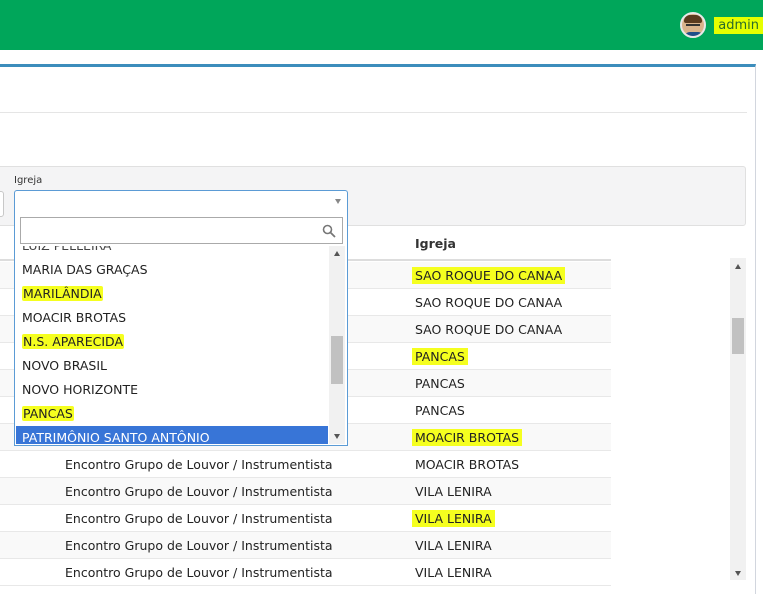 This screenshot has width=763, height=594. I want to click on dropdown-option-label: N.S. APARECIDA, so click(73, 341).